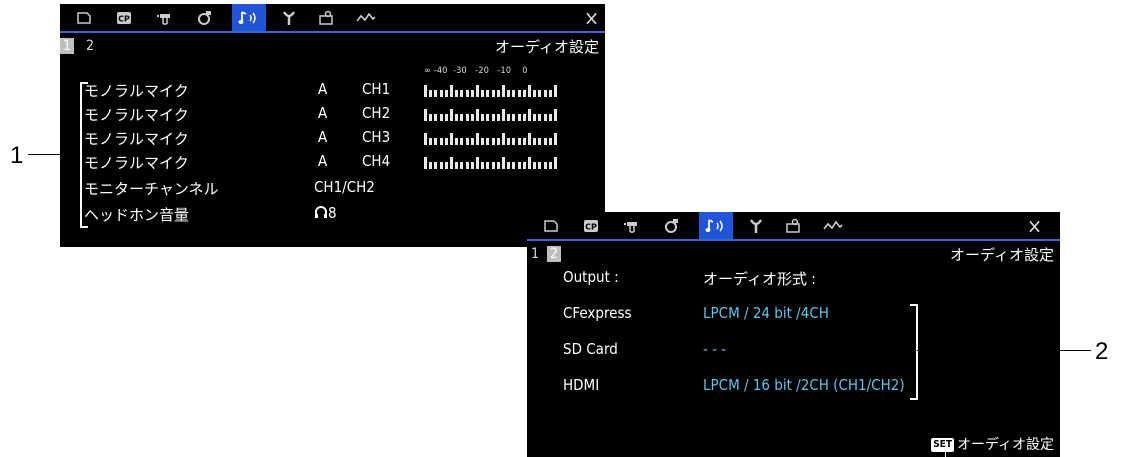 The height and width of the screenshot is (457, 1121). What do you see at coordinates (323, 89) in the screenshot?
I see `ch1-input-type: A` at bounding box center [323, 89].